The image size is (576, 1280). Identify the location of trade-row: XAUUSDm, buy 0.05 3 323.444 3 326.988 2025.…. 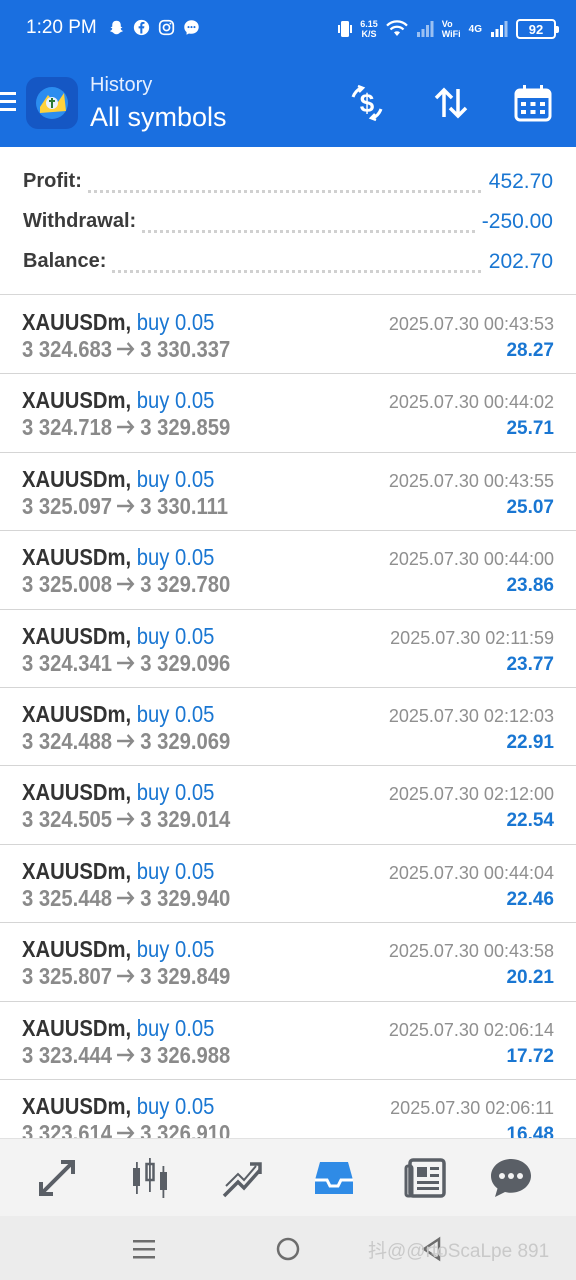
(288, 1041).